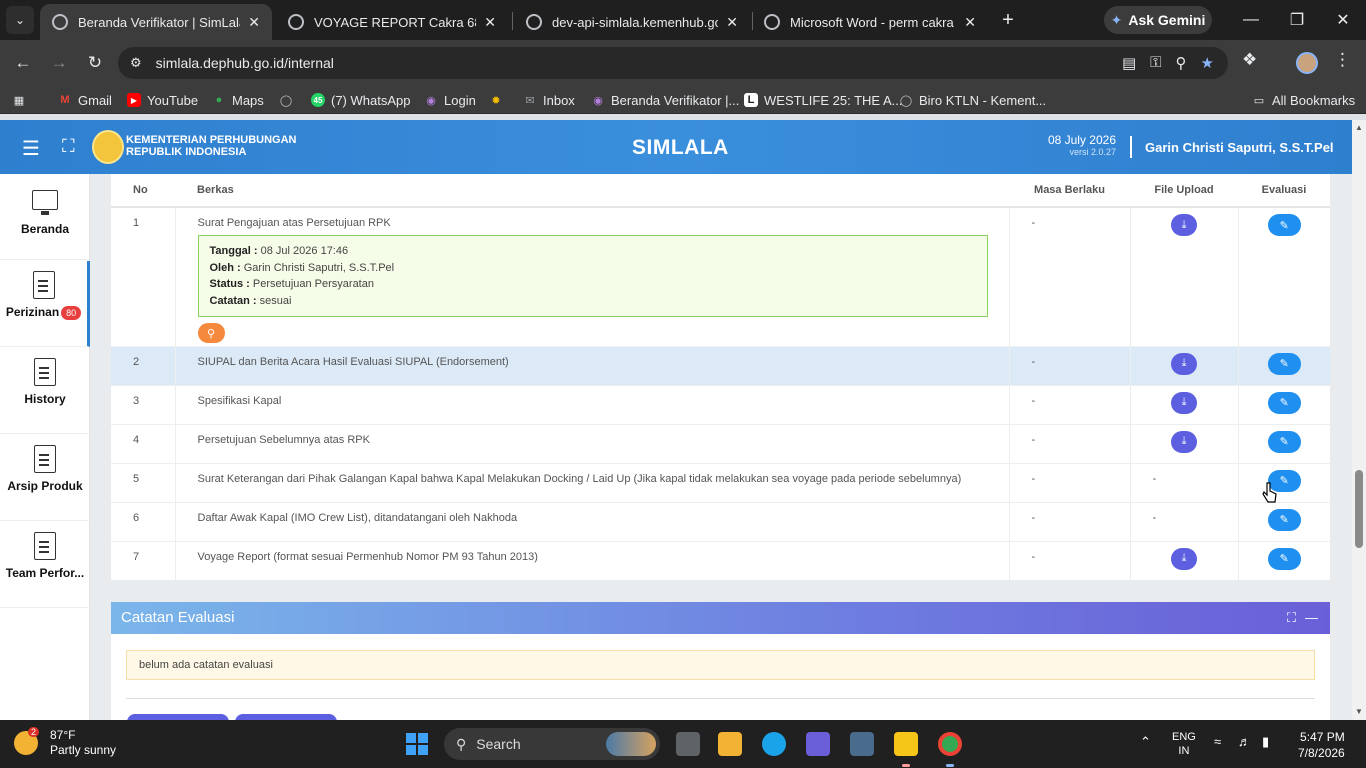 This screenshot has width=1366, height=768. What do you see at coordinates (1291, 618) in the screenshot?
I see `expand-icon: ⛶` at bounding box center [1291, 618].